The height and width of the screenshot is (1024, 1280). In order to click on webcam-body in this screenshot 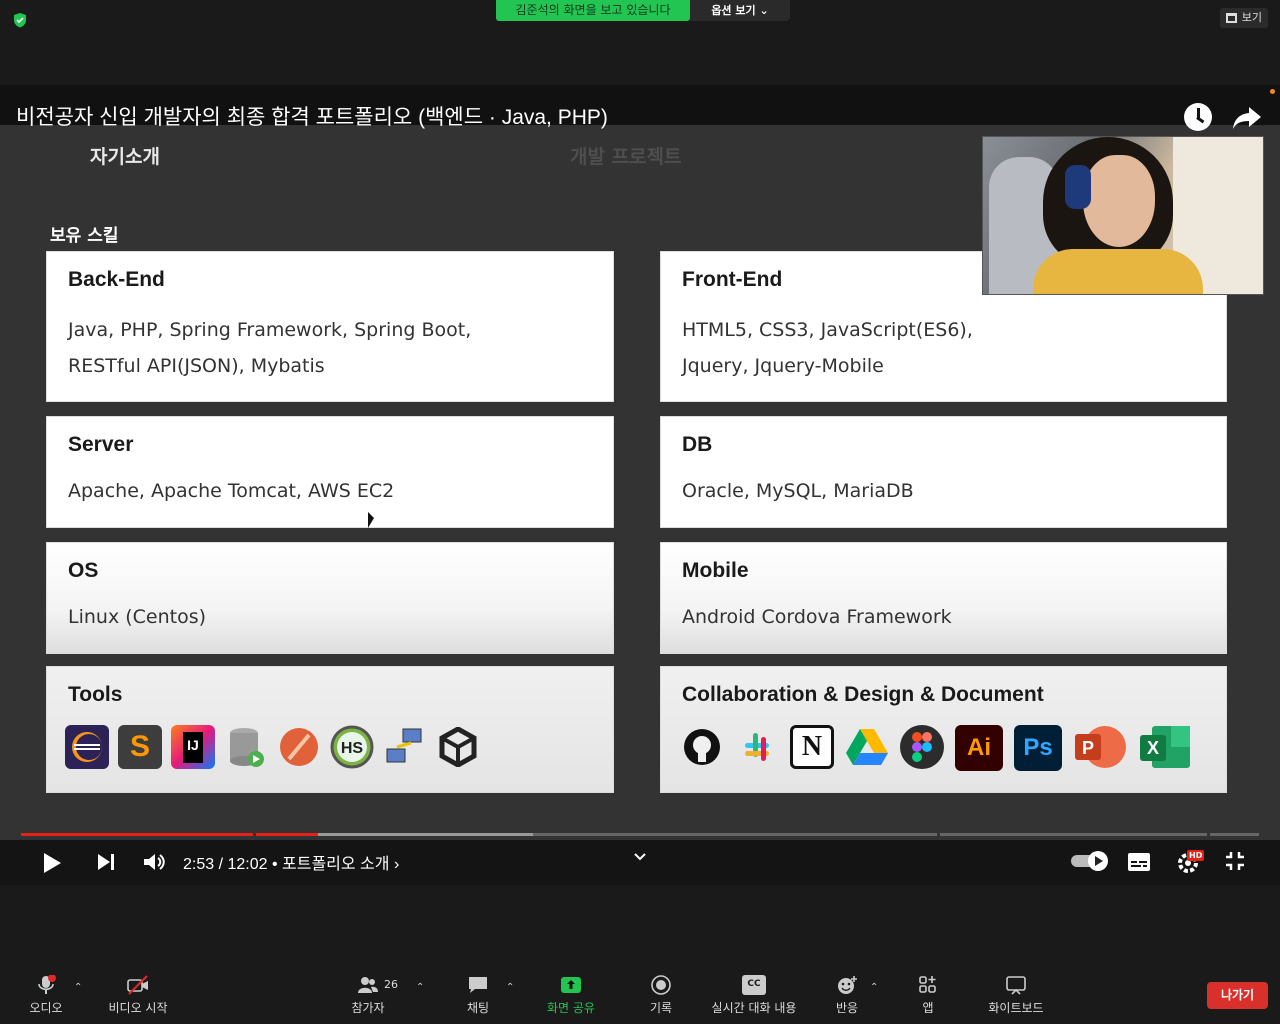, I will do `click(1118, 271)`.